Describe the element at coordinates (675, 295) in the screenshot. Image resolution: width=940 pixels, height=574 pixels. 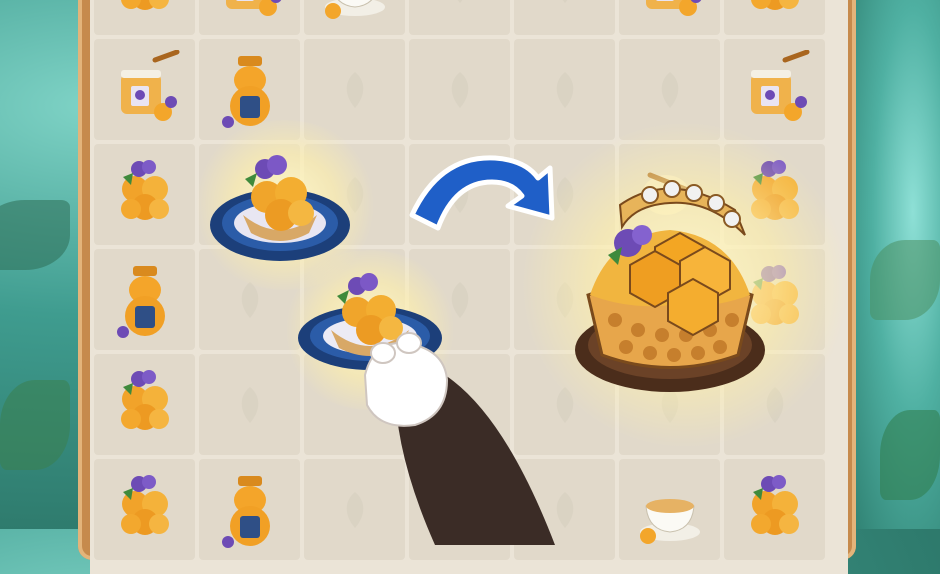
I see `honey-basket-cake-icon` at that location.